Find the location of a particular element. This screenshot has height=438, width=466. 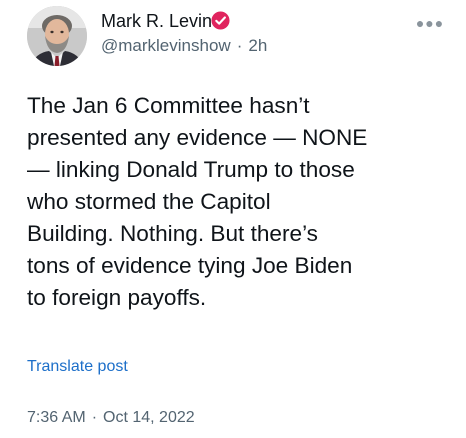

verified-badge-icon is located at coordinates (220, 20).